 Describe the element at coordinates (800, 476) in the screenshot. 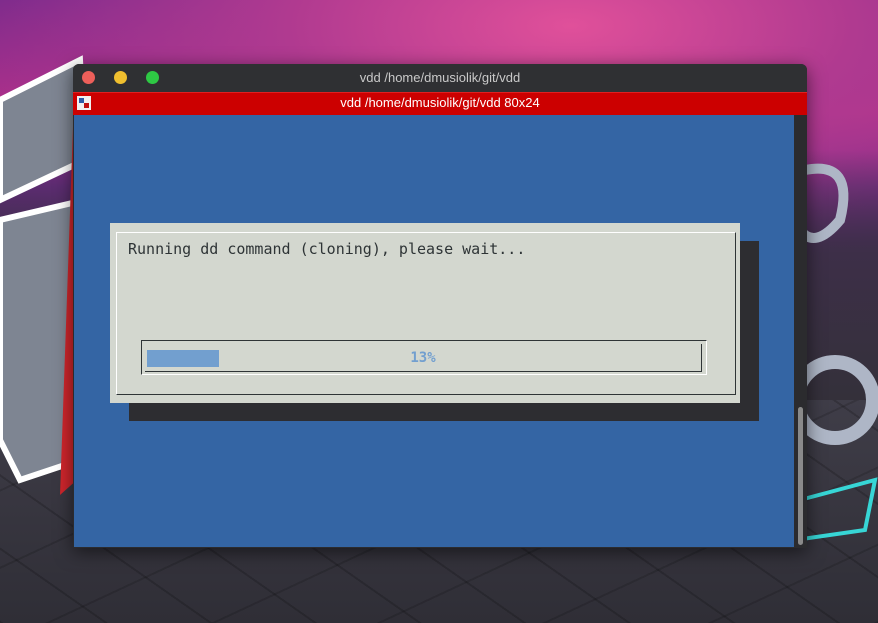

I see `scrollbar-thumb` at that location.